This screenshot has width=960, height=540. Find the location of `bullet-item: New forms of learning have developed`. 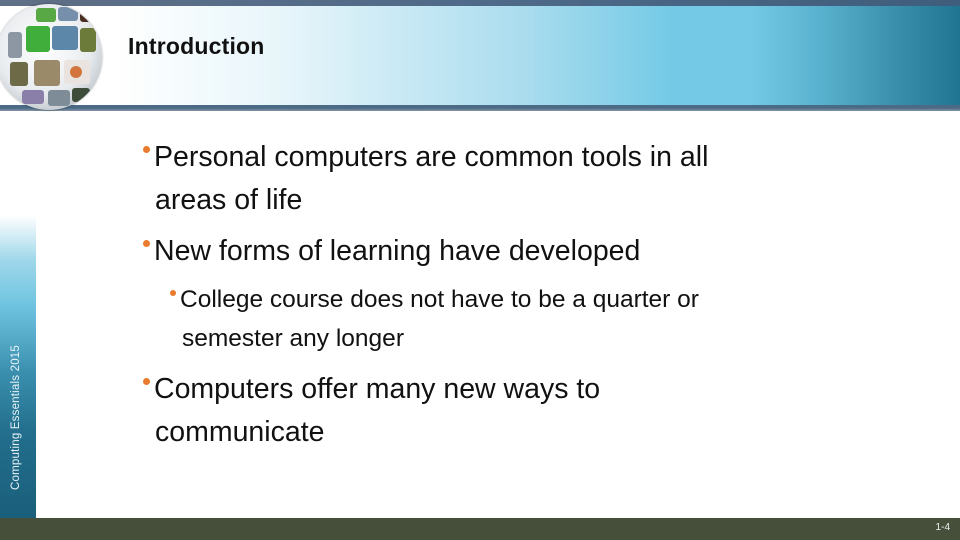

bullet-item: New forms of learning have developed is located at coordinates (391, 251).